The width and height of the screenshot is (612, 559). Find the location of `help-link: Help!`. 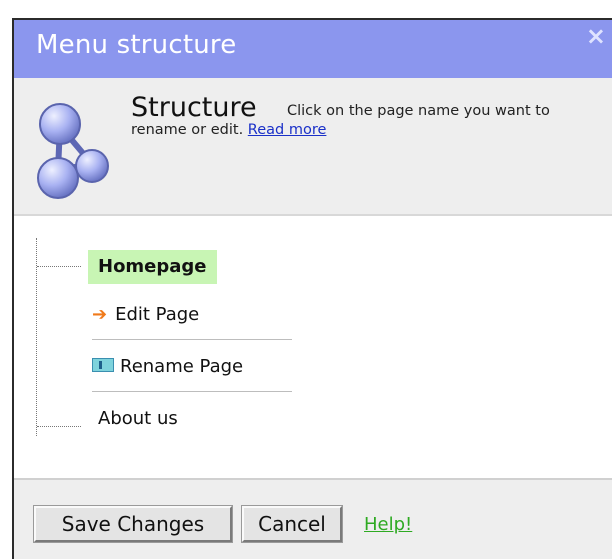

help-link: Help! is located at coordinates (388, 524).